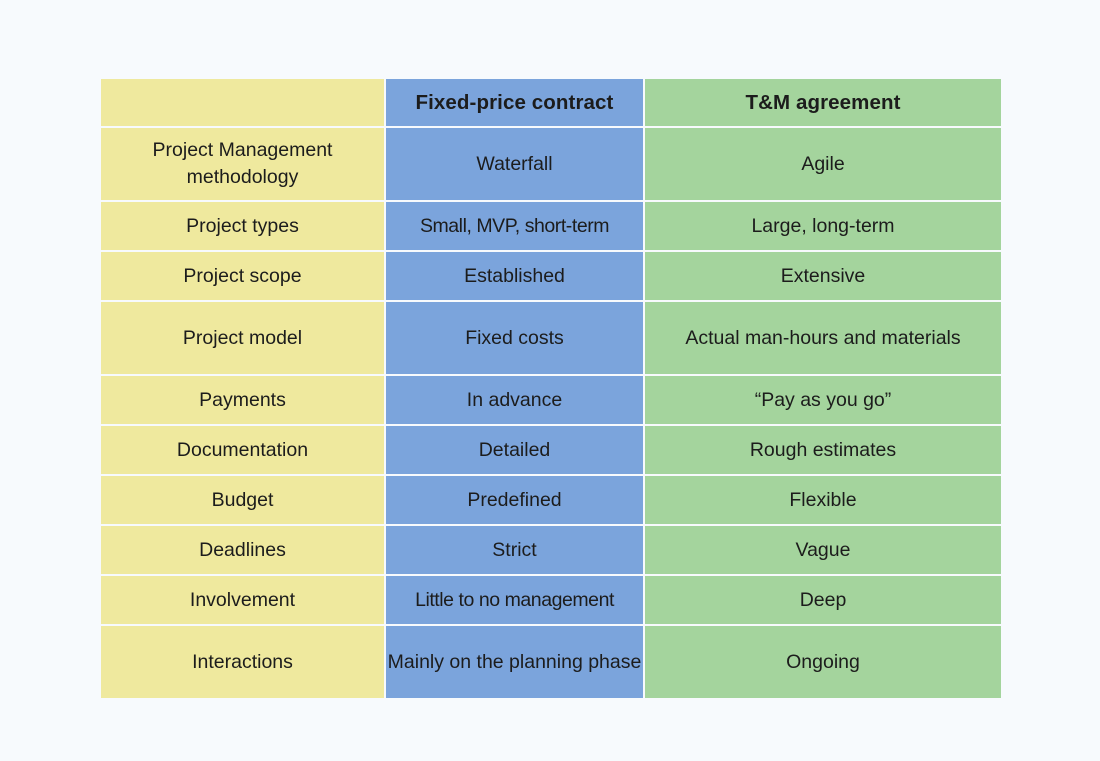 The width and height of the screenshot is (1100, 761). Describe the element at coordinates (242, 450) in the screenshot. I see `row-label-documentation: Documentation` at that location.